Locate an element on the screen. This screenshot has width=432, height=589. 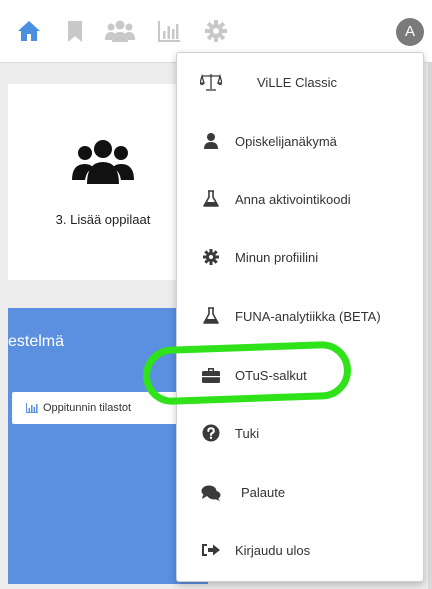
menu-item-my-profile: Minun profiilini is located at coordinates (300, 257).